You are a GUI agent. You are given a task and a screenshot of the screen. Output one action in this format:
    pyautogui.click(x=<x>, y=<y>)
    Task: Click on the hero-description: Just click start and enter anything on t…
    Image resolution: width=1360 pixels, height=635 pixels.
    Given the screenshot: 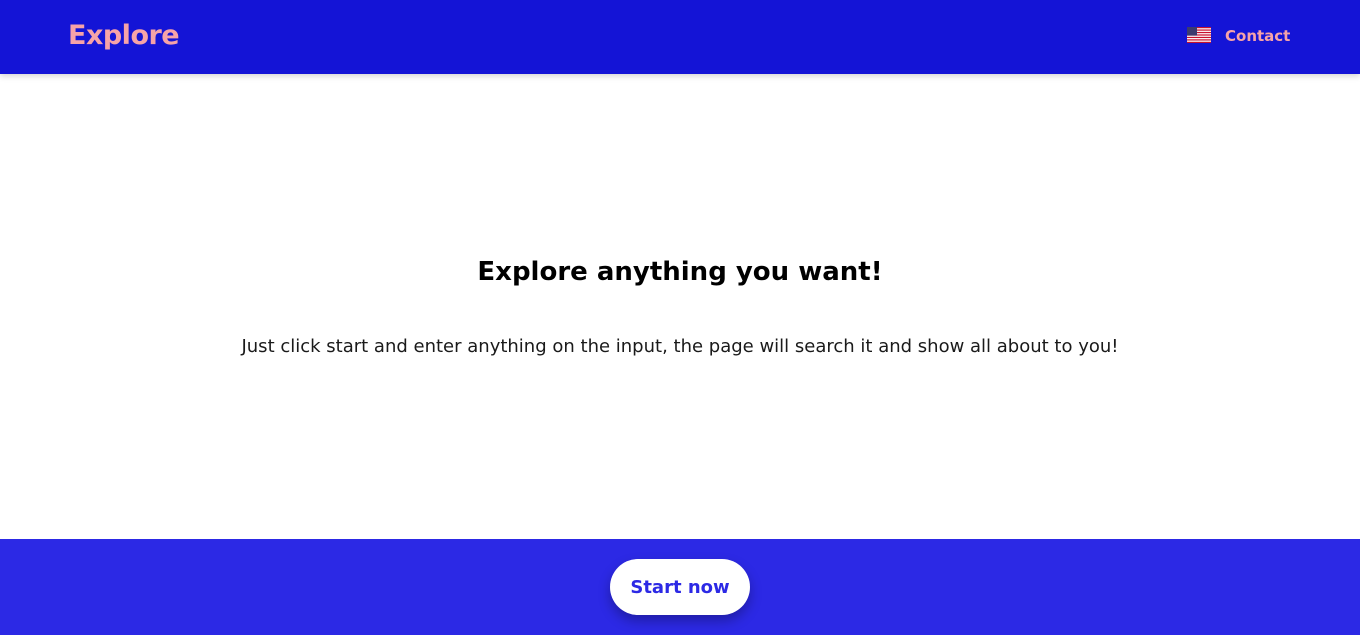 What is the action you would take?
    pyautogui.click(x=680, y=346)
    